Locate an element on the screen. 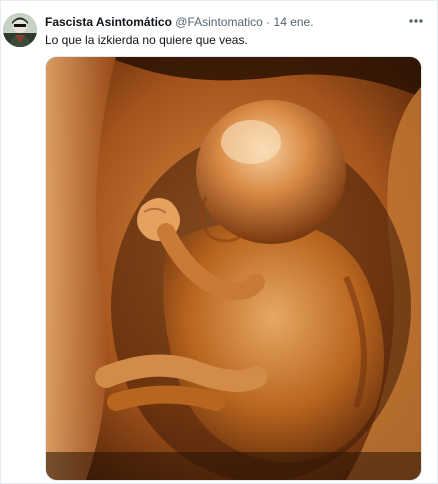 The image size is (438, 484). more-horizontal-icon is located at coordinates (416, 21).